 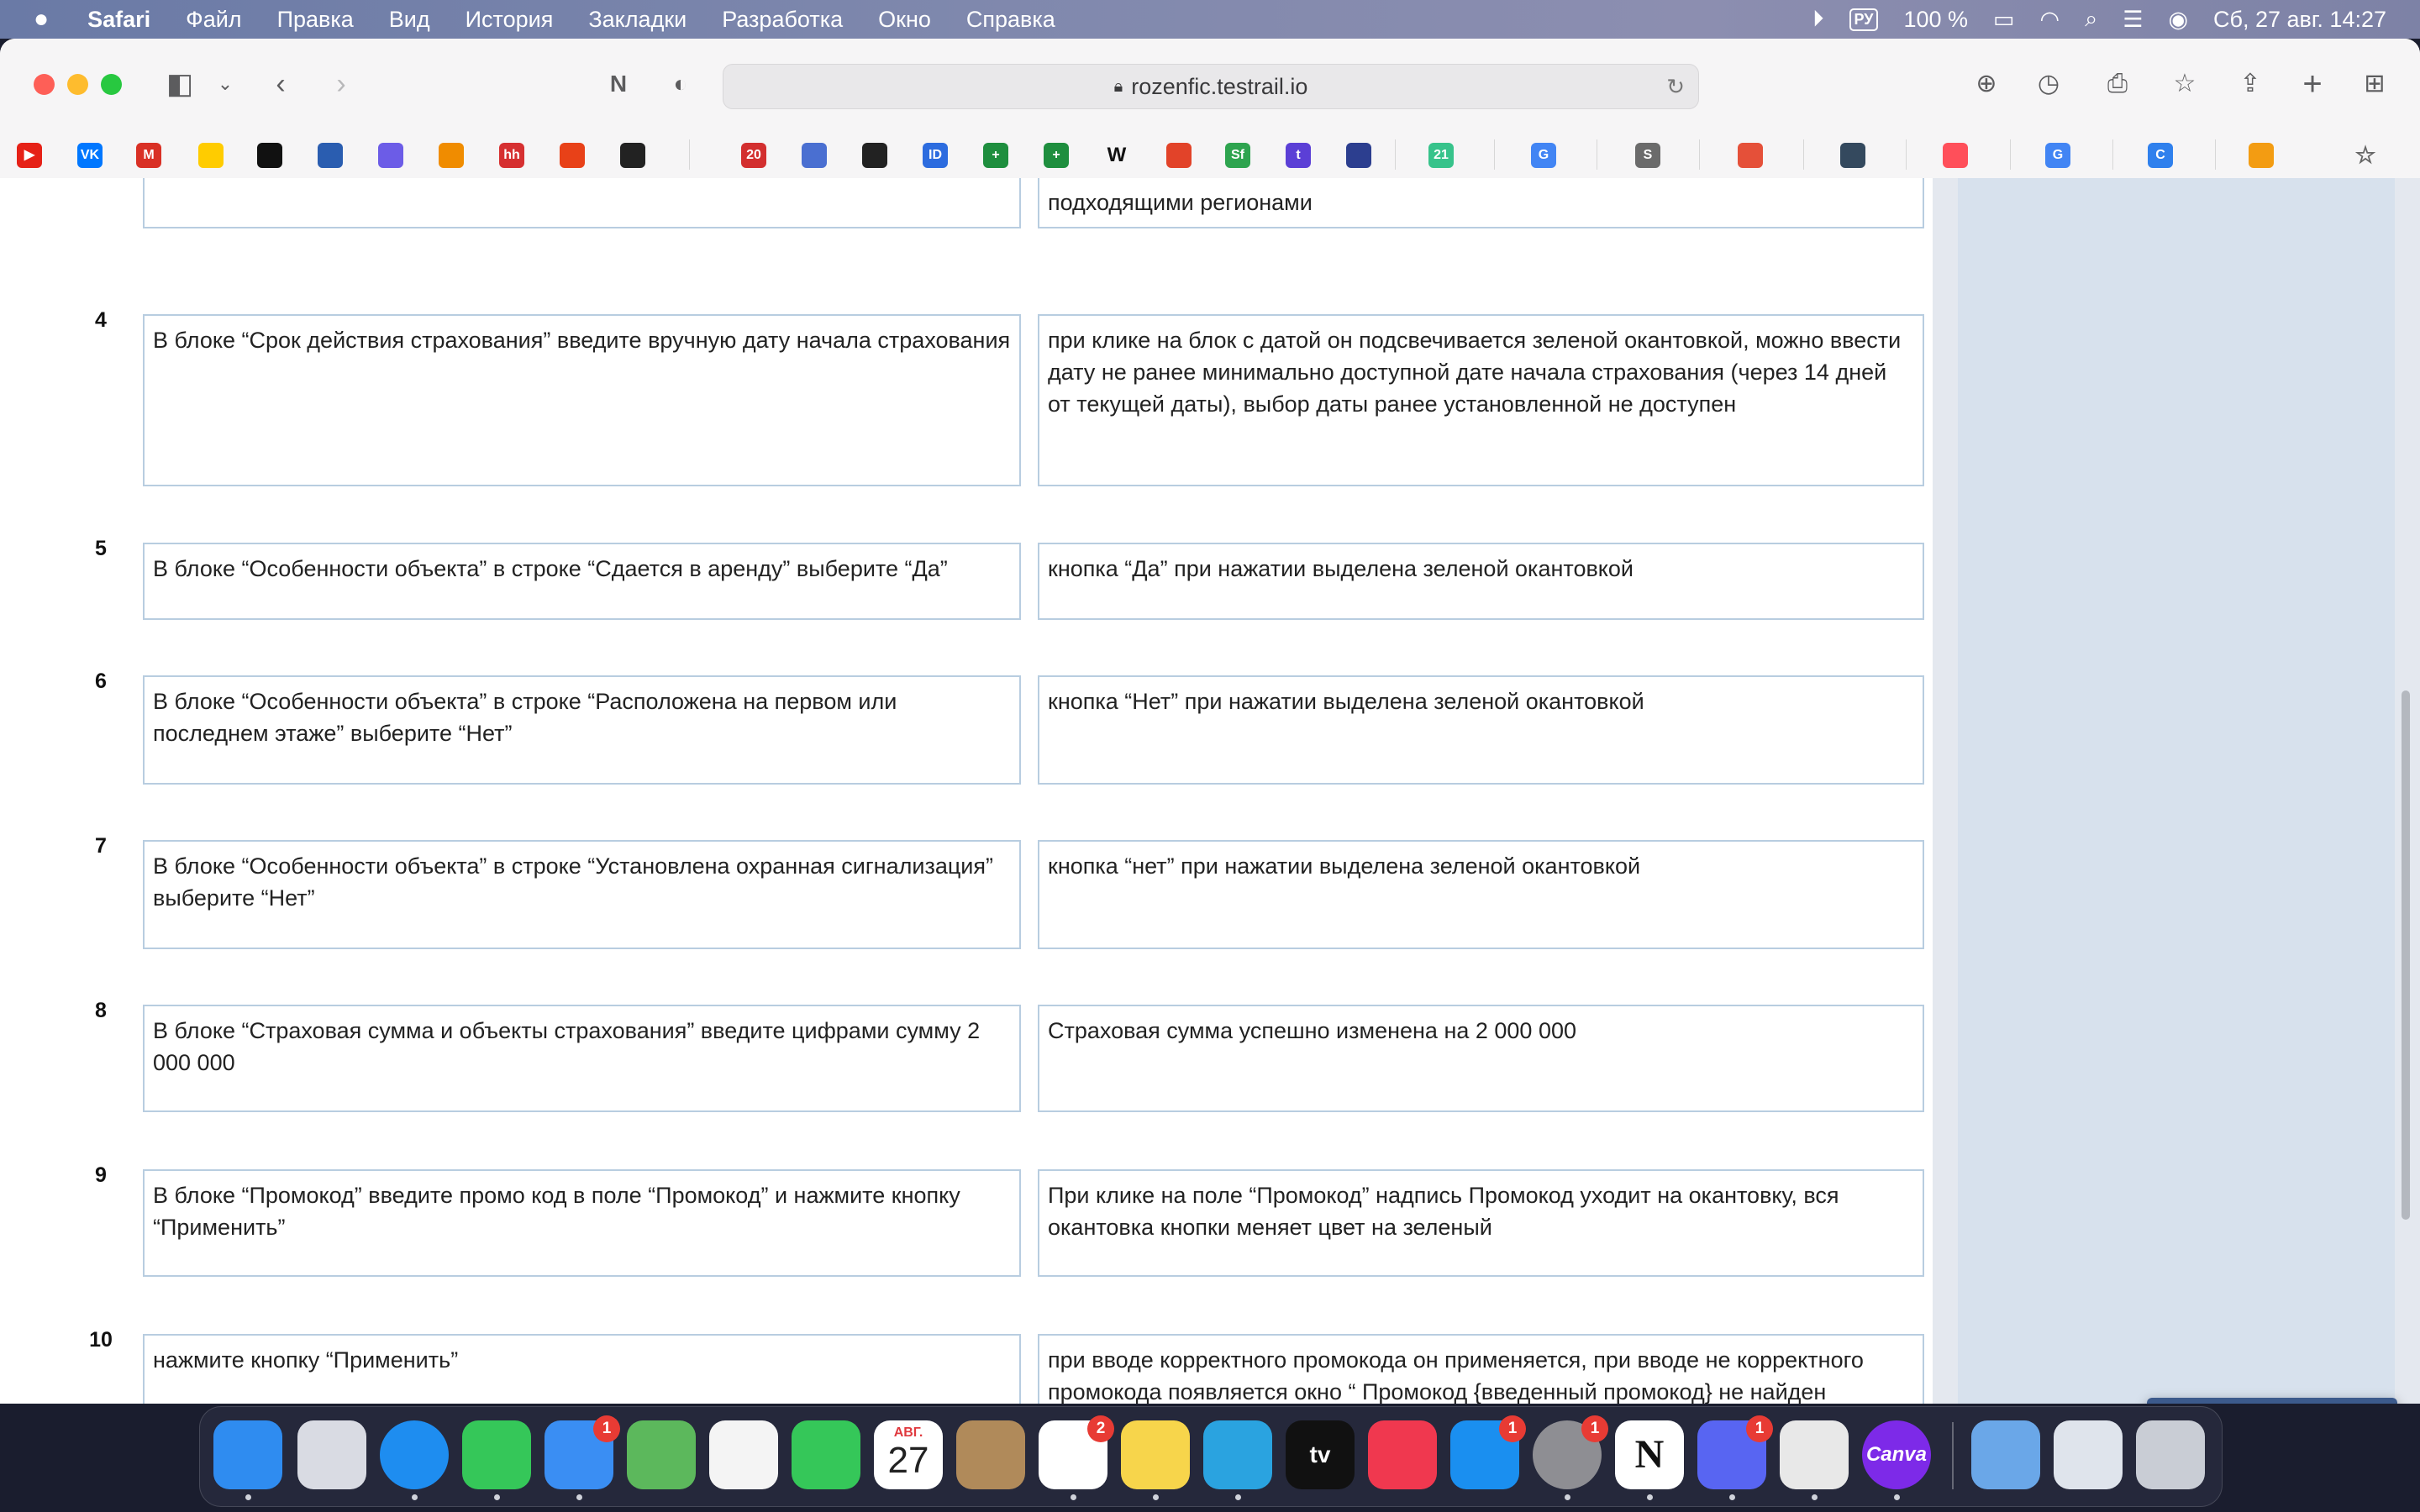 I want to click on dock-vpn-icon, so click(x=1814, y=1454).